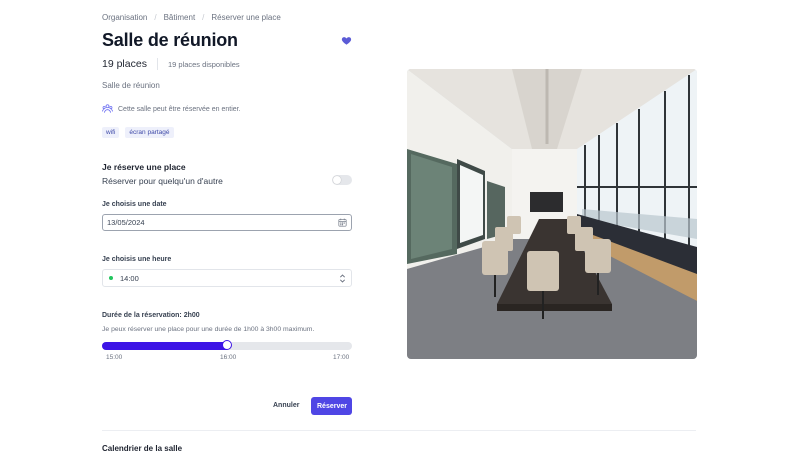 This screenshot has height=453, width=800. Describe the element at coordinates (131, 85) in the screenshot. I see `room-type: Salle de réunion` at that location.